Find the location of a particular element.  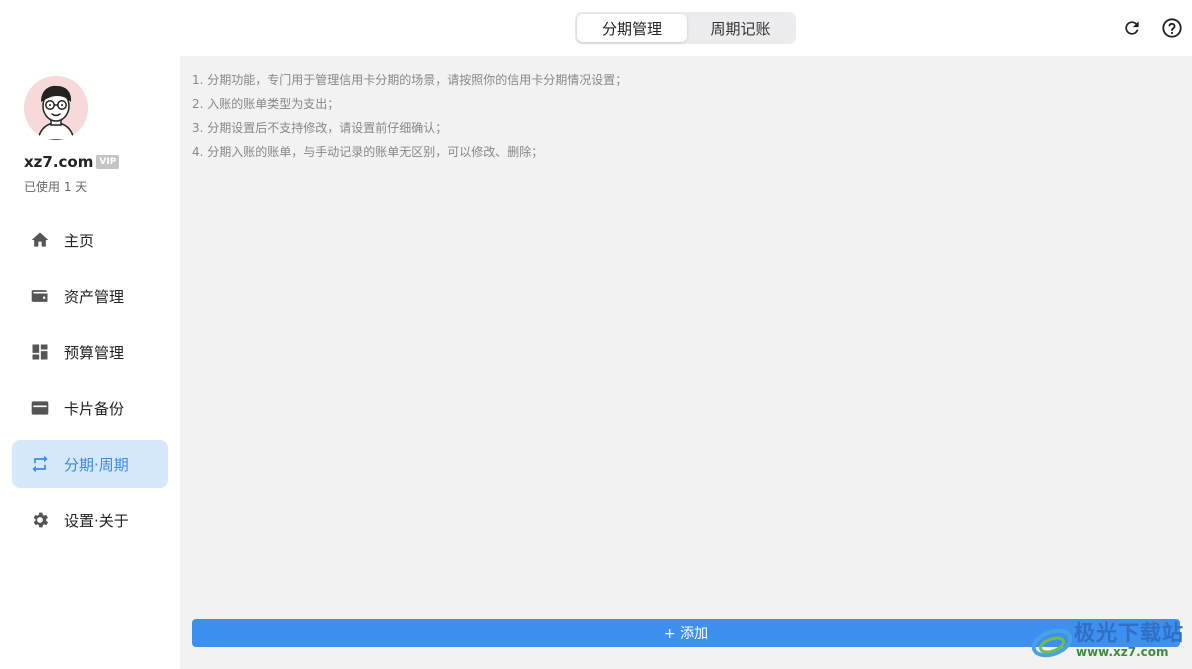

sidebar-item-card-backup: 卡片备份 is located at coordinates (90, 408).